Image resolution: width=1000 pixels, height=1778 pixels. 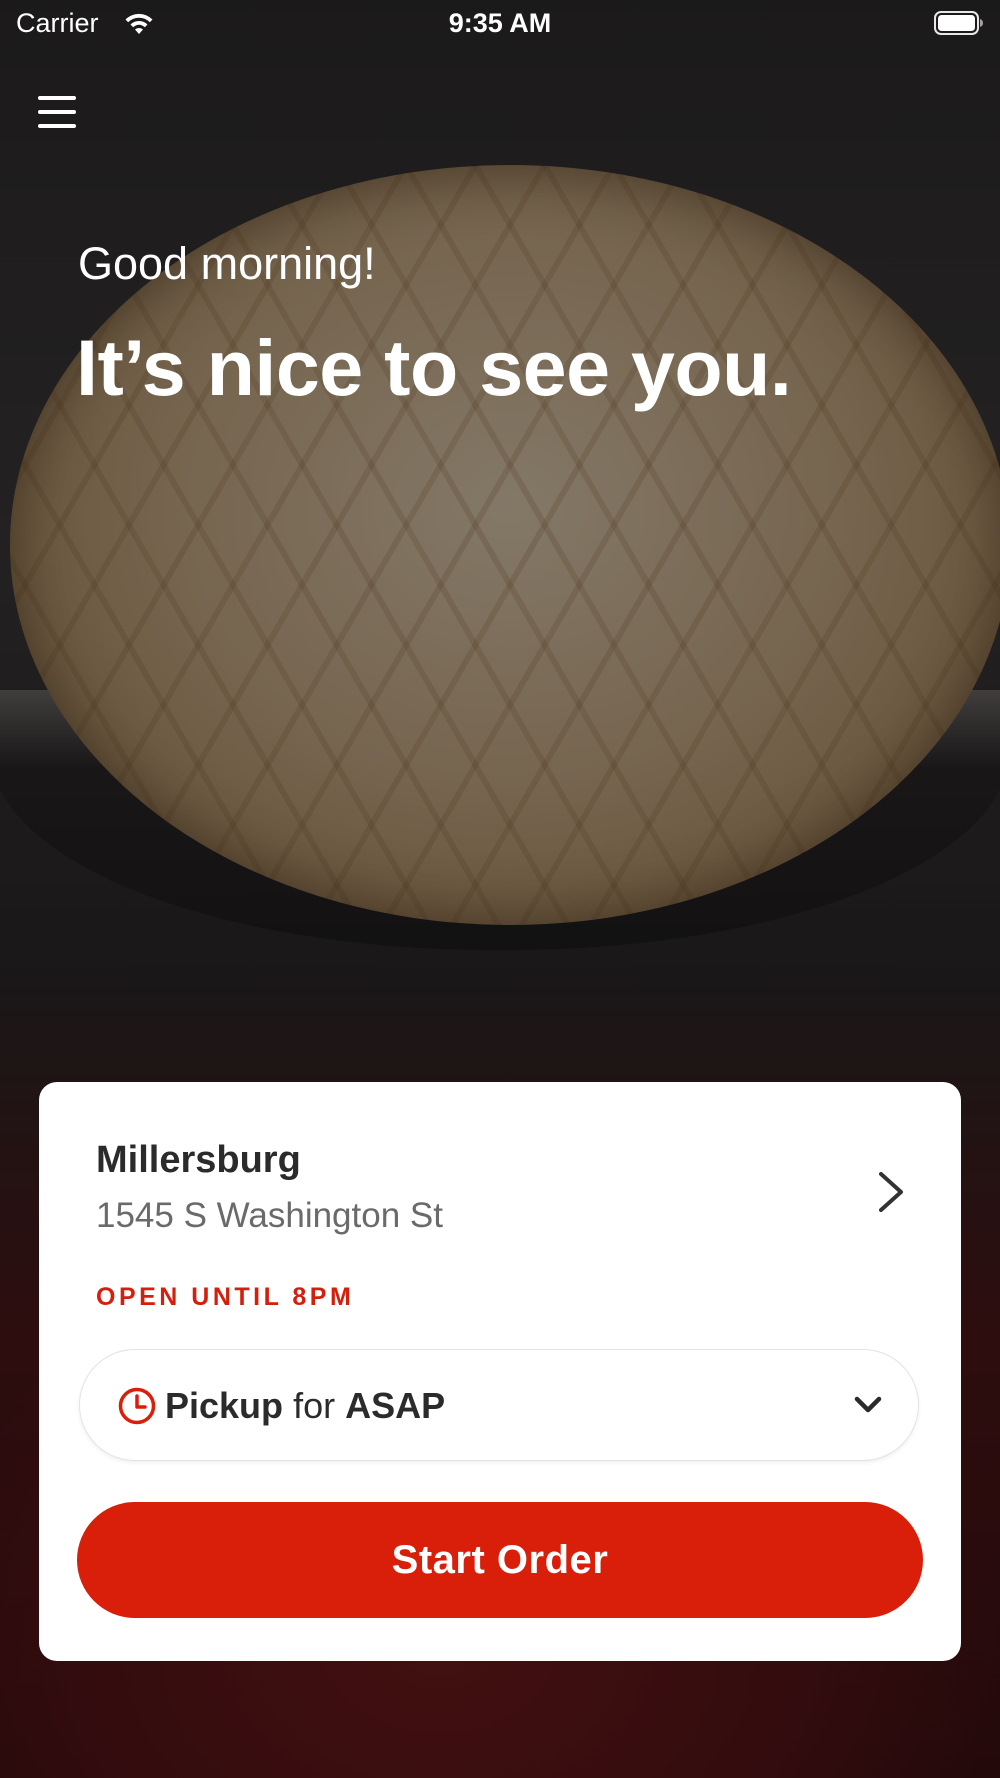 What do you see at coordinates (500, 1560) in the screenshot?
I see `start-order-button: Start Order` at bounding box center [500, 1560].